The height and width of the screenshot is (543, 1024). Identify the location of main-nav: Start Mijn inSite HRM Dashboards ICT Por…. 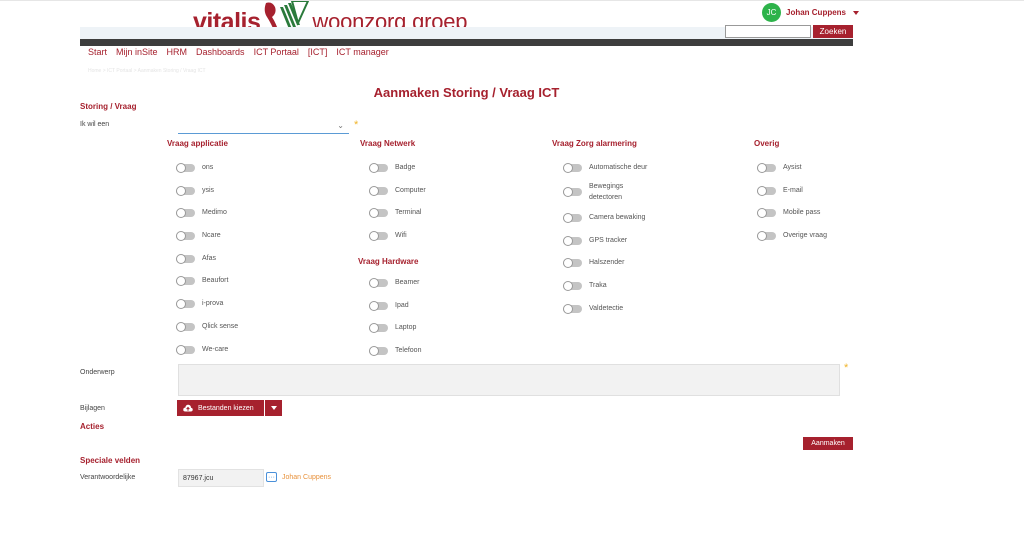
(238, 52).